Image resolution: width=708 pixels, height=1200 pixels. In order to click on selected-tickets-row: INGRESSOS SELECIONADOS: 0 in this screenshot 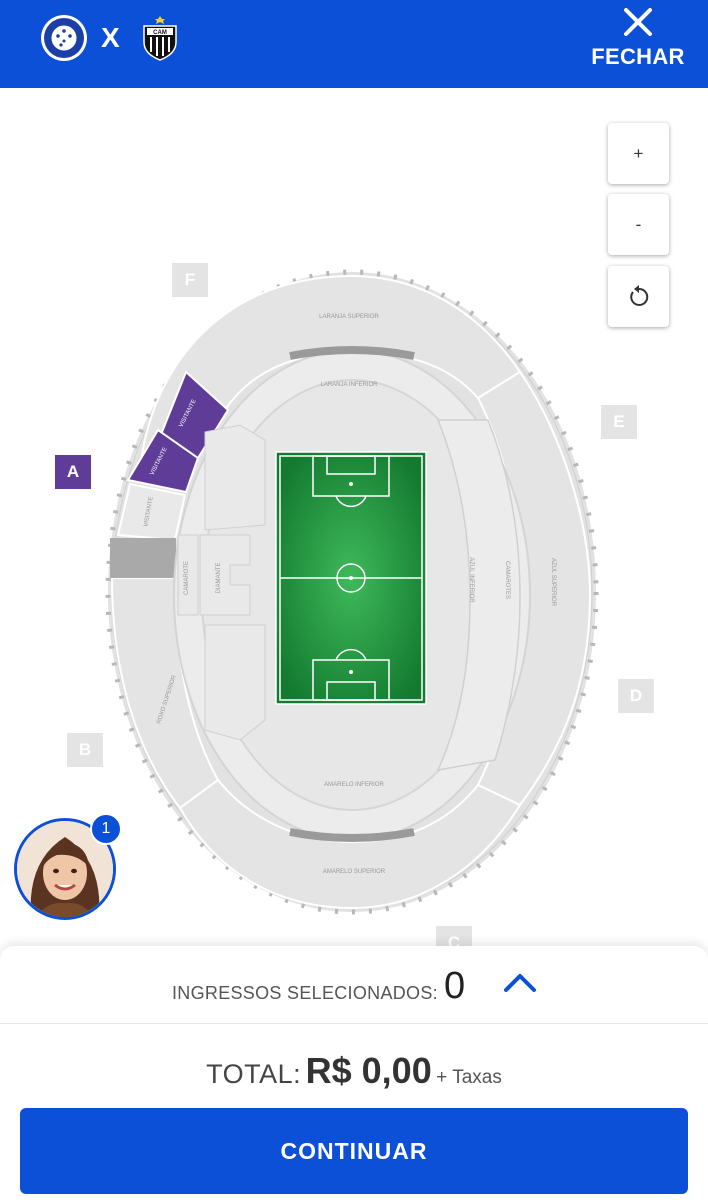, I will do `click(354, 985)`.